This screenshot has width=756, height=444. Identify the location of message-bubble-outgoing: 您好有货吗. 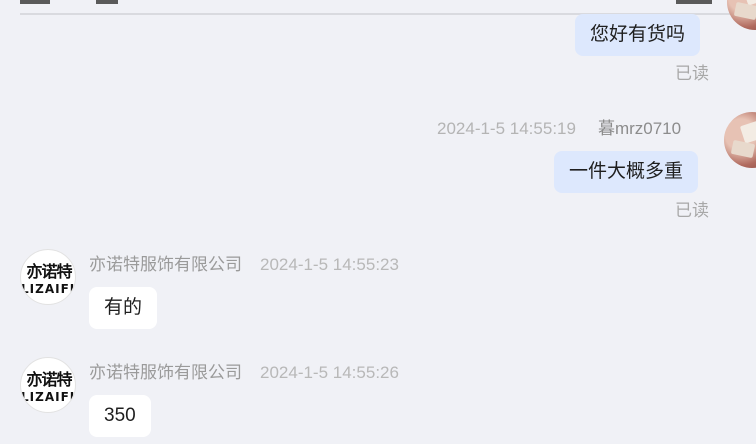
(638, 35).